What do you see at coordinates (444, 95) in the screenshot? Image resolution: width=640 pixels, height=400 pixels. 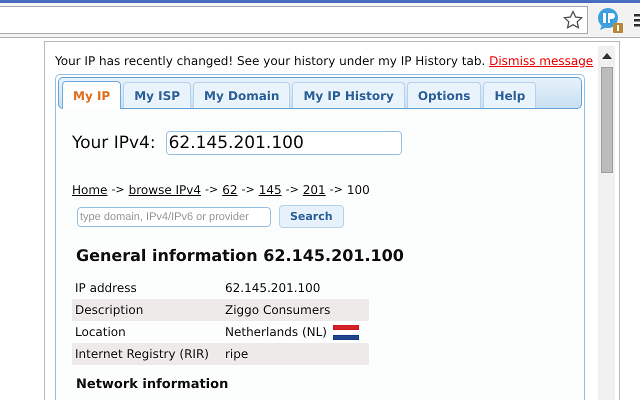 I see `tab: Options` at bounding box center [444, 95].